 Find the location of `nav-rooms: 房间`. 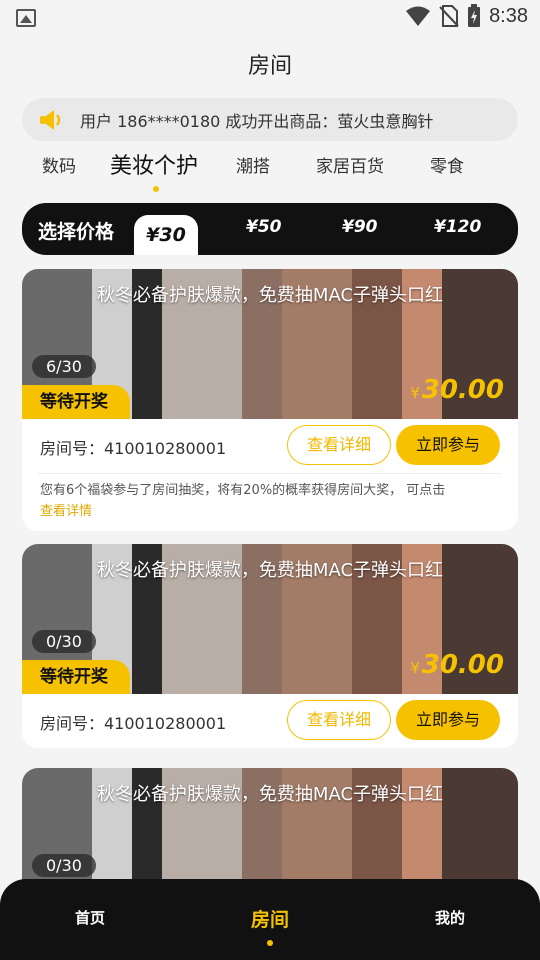

nav-rooms: 房间 is located at coordinates (270, 918).